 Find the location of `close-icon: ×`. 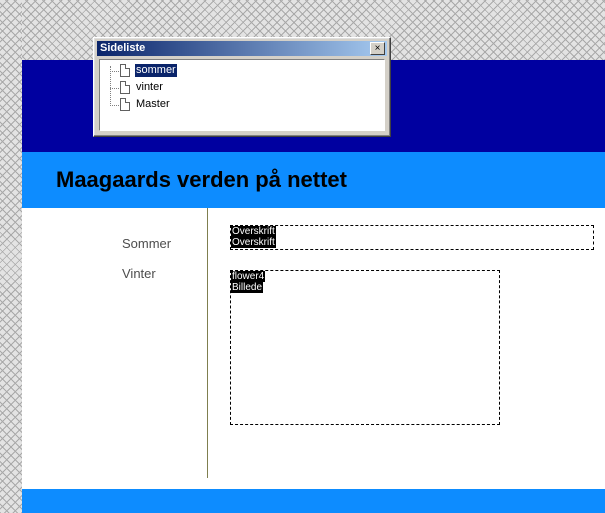

close-icon: × is located at coordinates (377, 48).